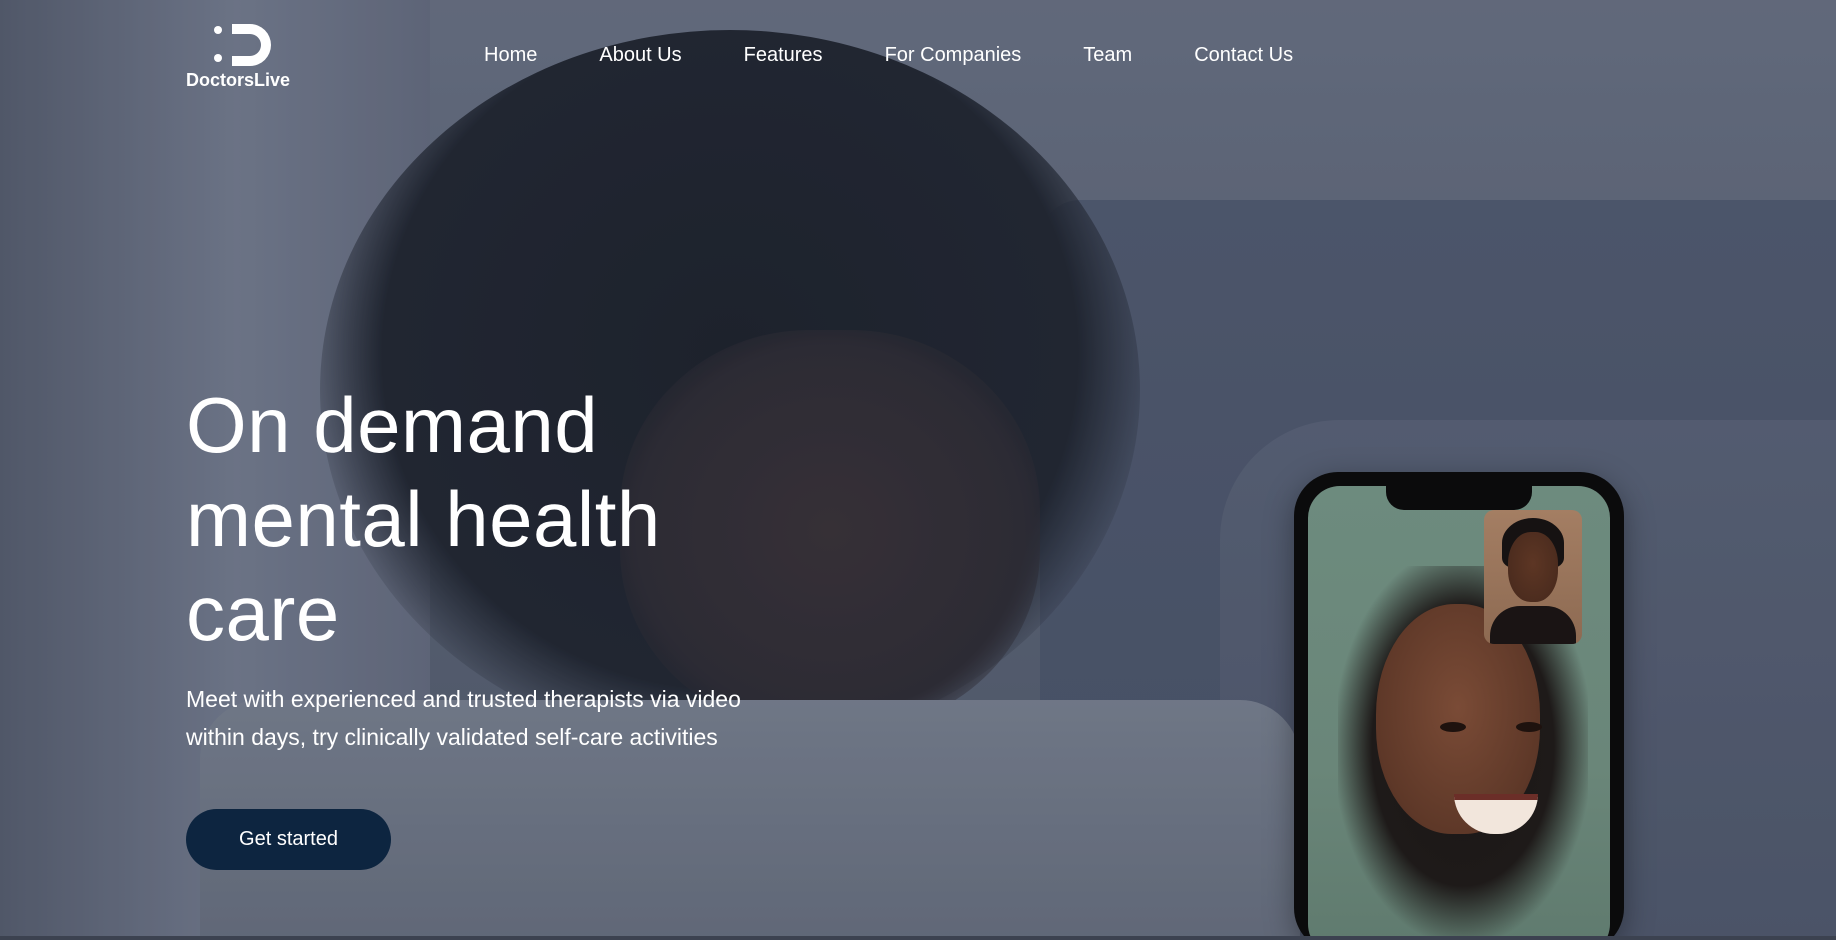 This screenshot has width=1836, height=940. Describe the element at coordinates (918, 938) in the screenshot. I see `bottom-divider` at that location.